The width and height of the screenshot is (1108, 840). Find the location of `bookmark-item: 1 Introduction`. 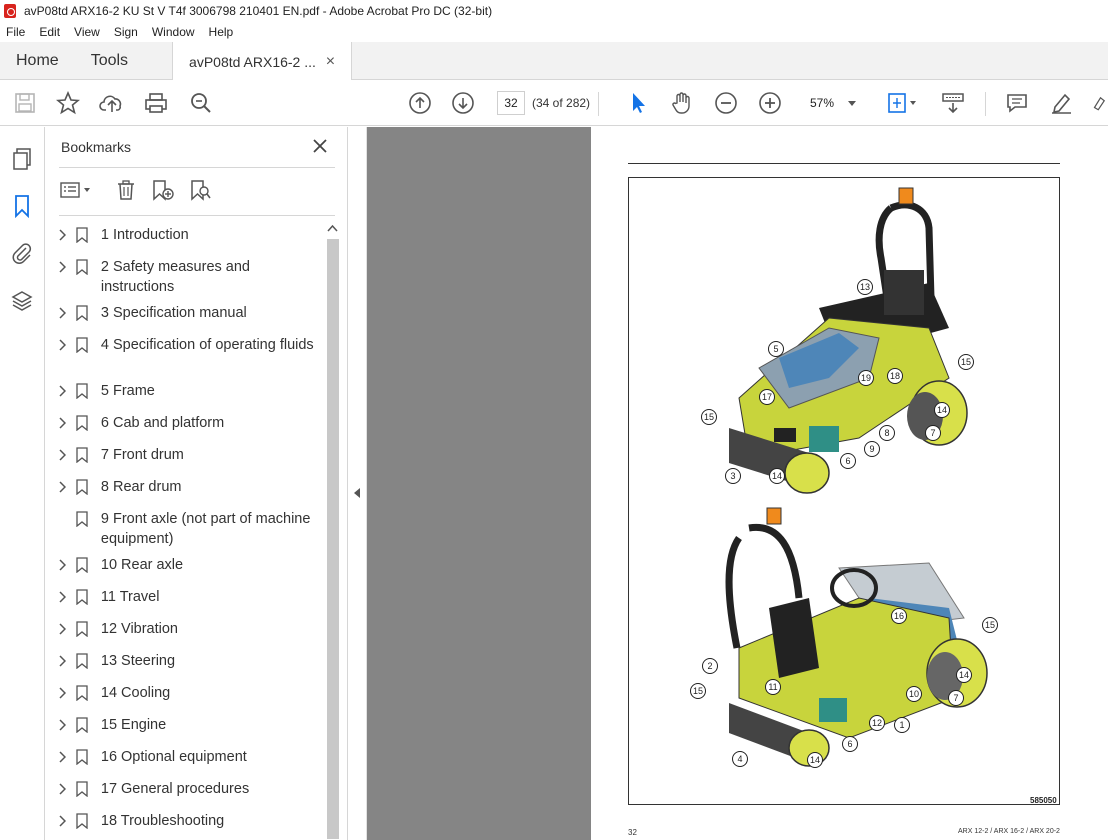

bookmark-item: 1 Introduction is located at coordinates (190, 235).